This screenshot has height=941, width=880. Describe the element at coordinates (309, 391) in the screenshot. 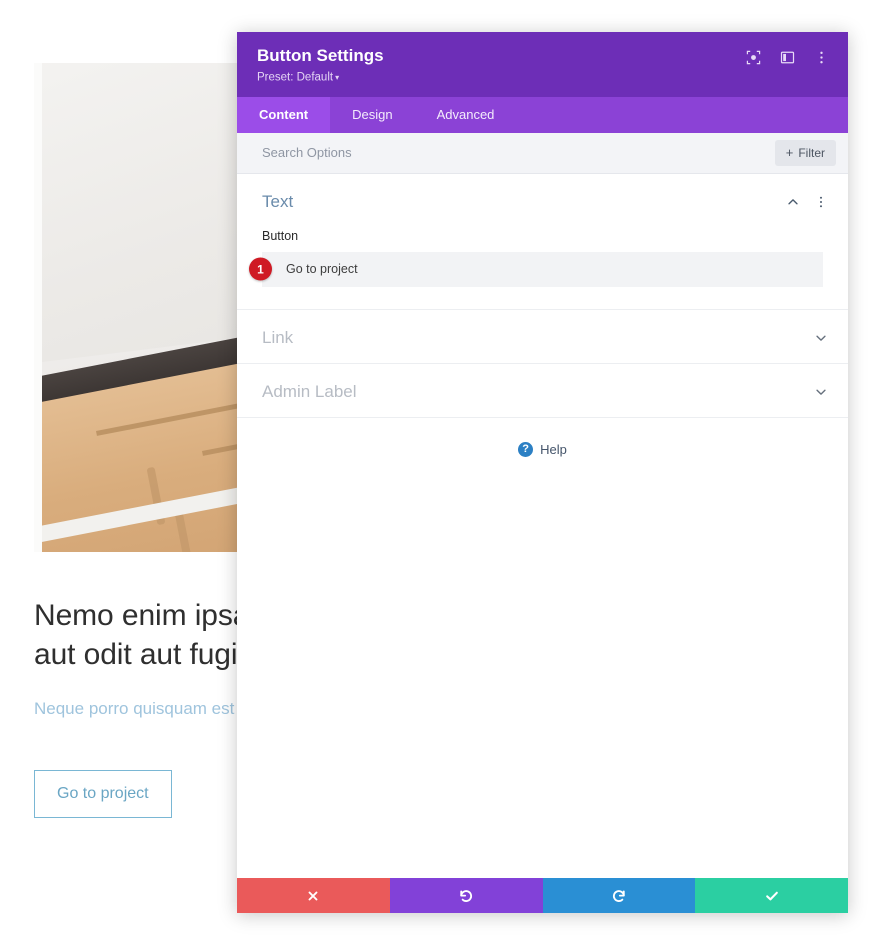

I see `section-admin-label-title: Admin Label` at that location.